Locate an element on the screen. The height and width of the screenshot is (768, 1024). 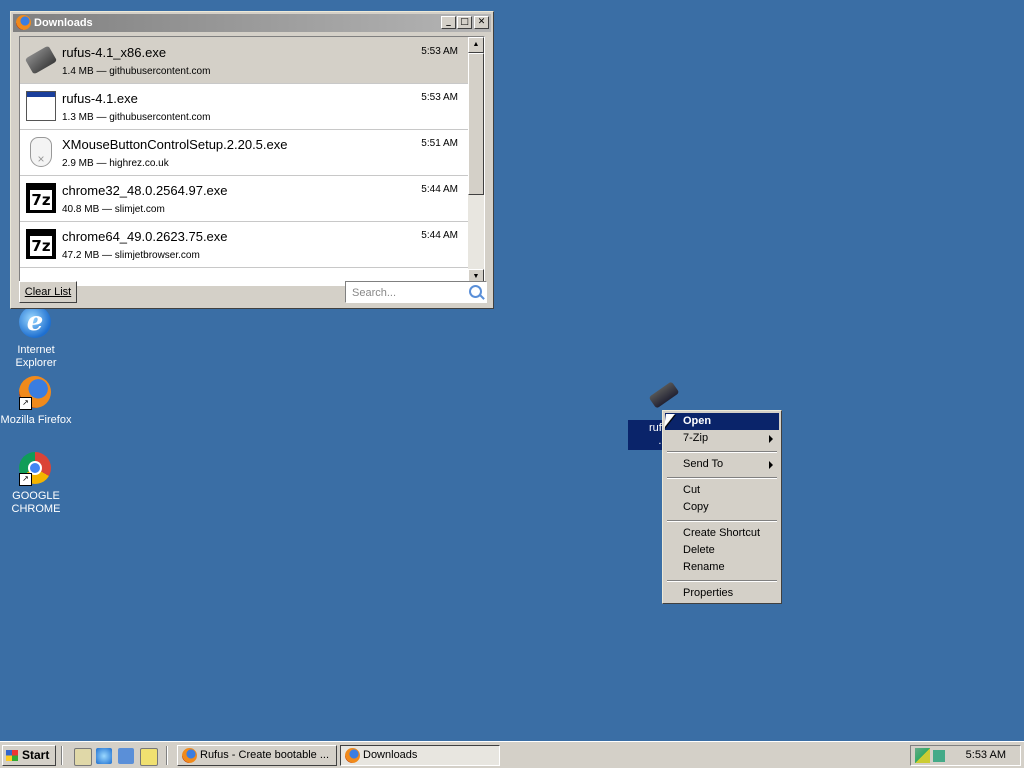
mouse-icon: × is located at coordinates (41, 152).